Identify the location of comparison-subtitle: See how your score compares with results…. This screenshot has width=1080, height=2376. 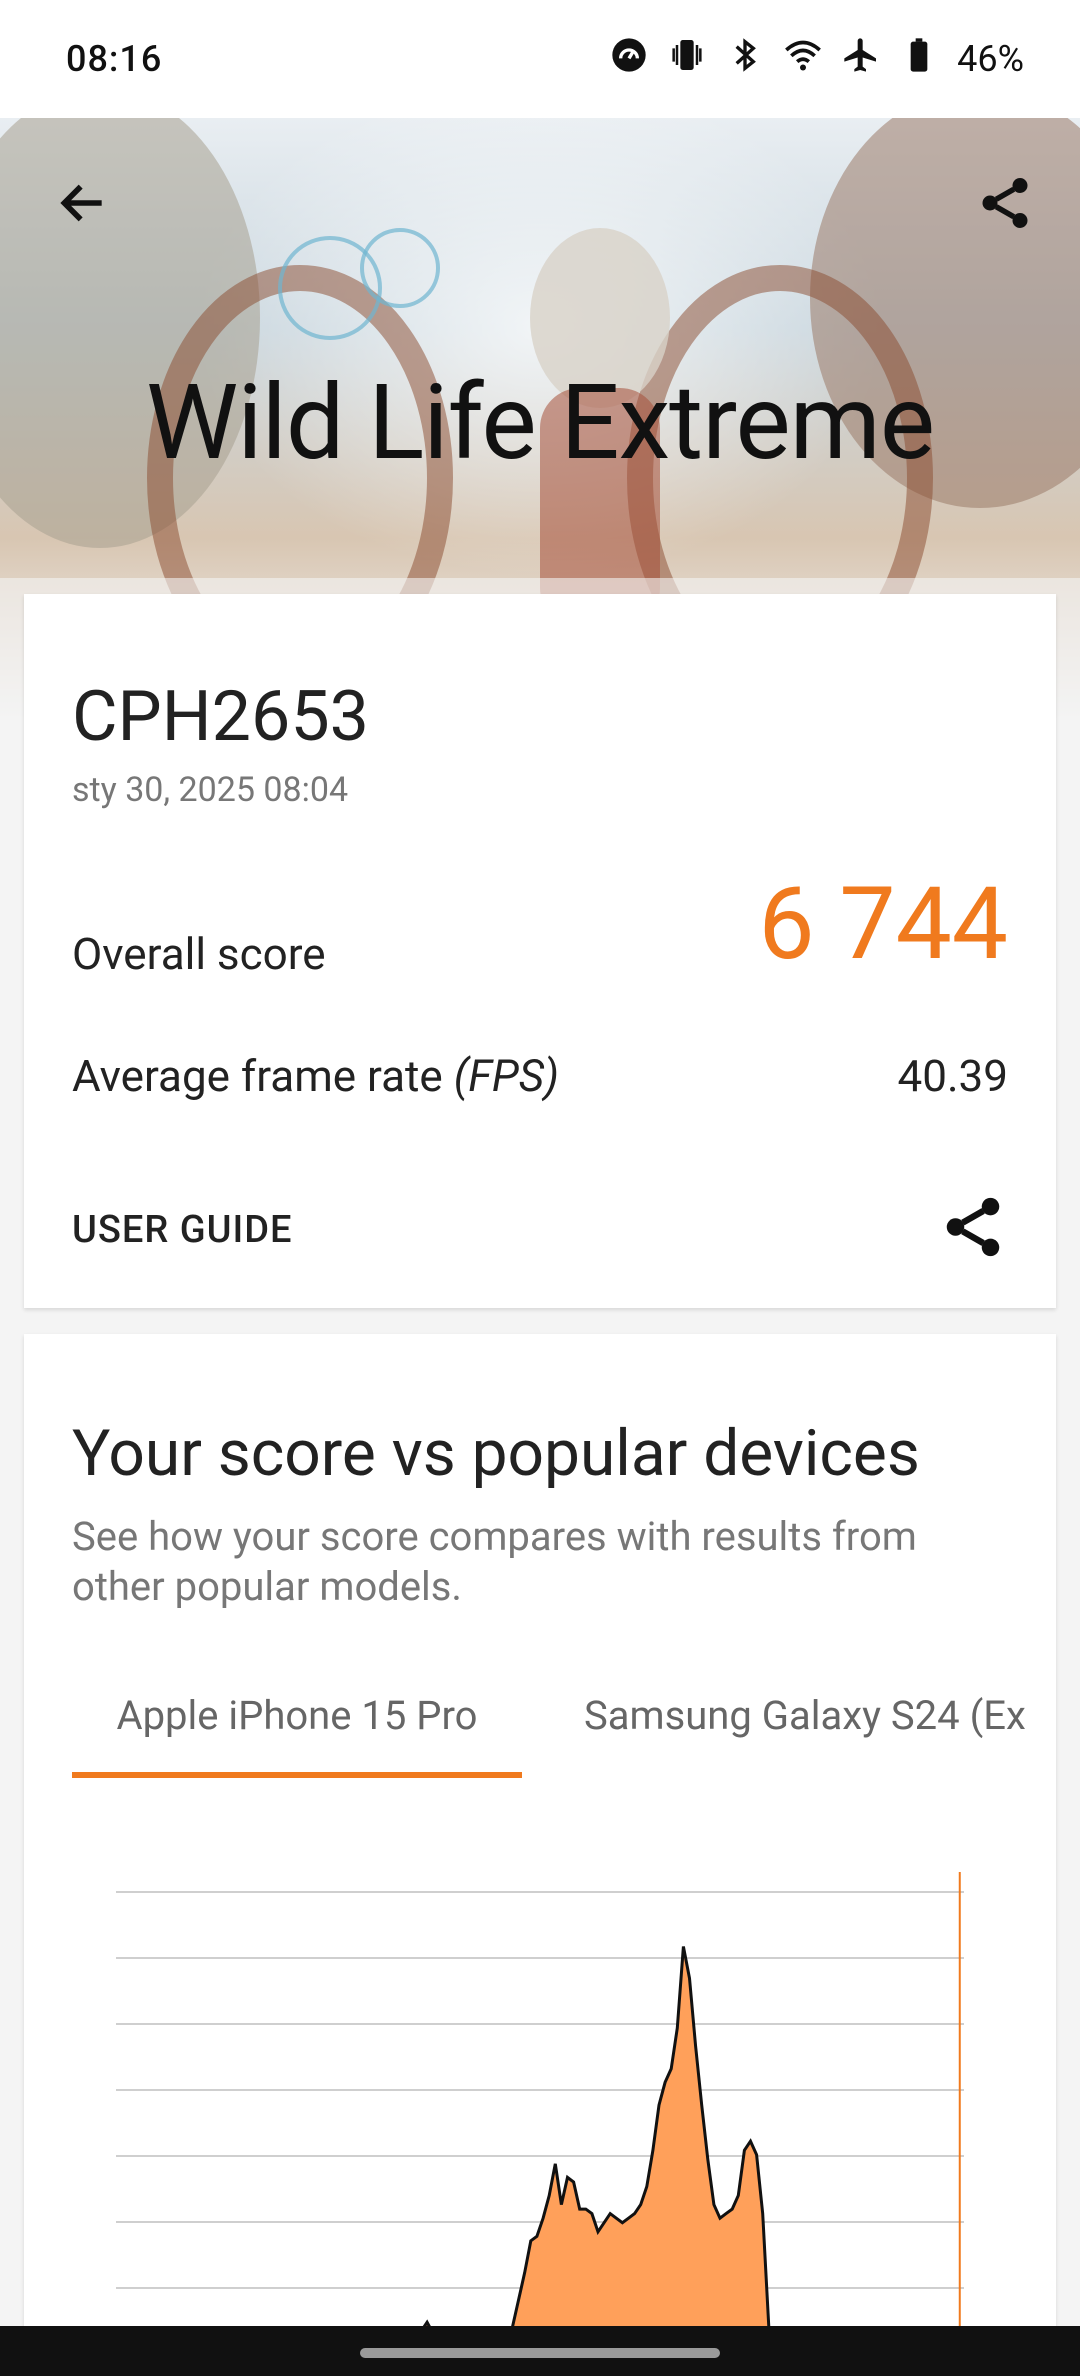
(494, 1561).